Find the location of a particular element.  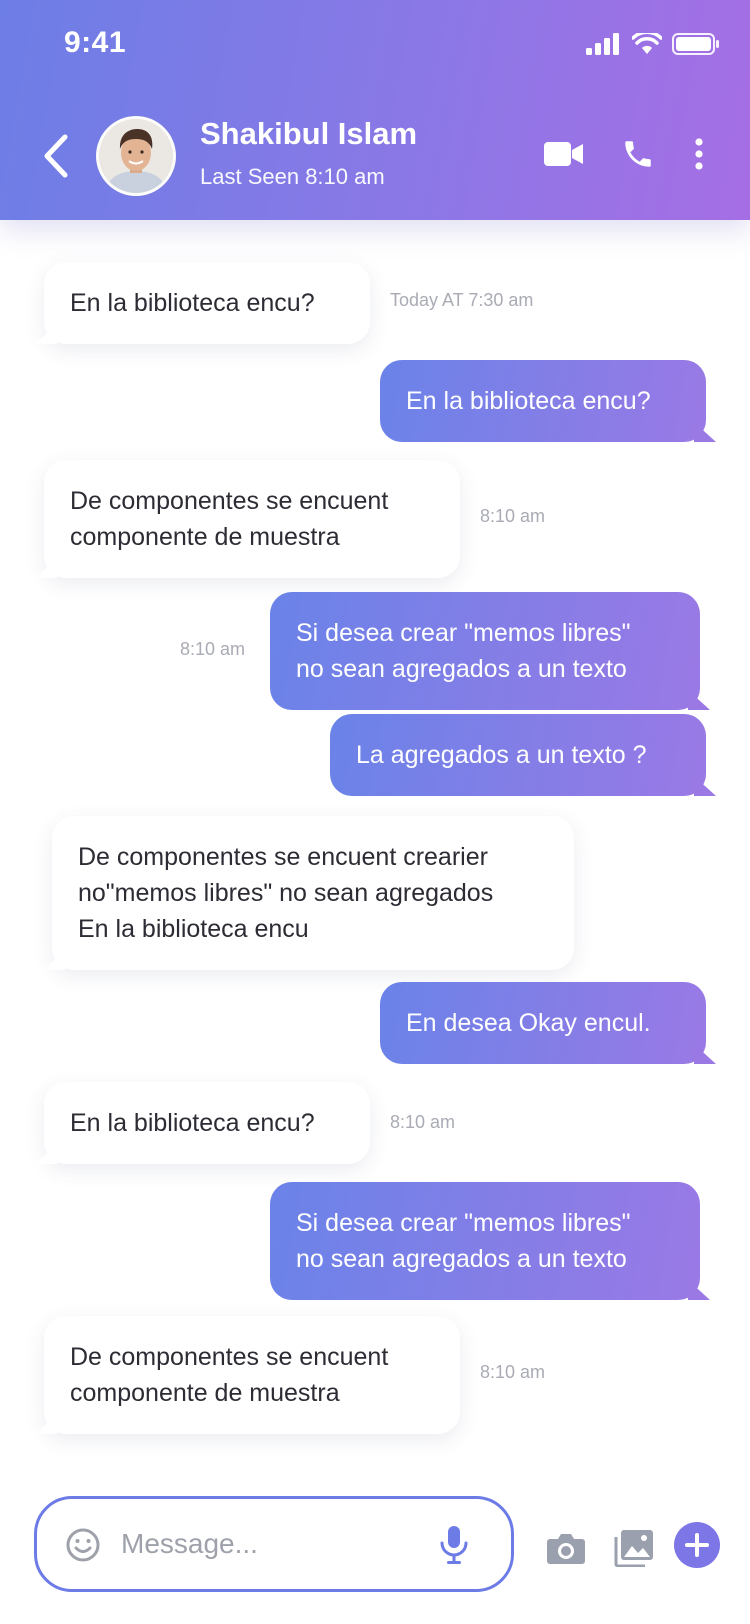

more-vertical-icon is located at coordinates (699, 154).